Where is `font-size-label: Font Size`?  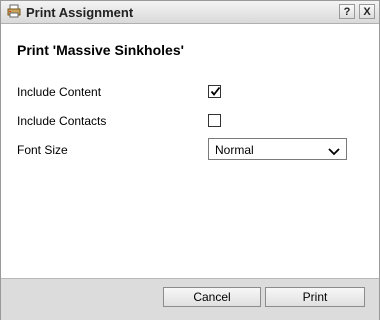
font-size-label: Font Size is located at coordinates (42, 150).